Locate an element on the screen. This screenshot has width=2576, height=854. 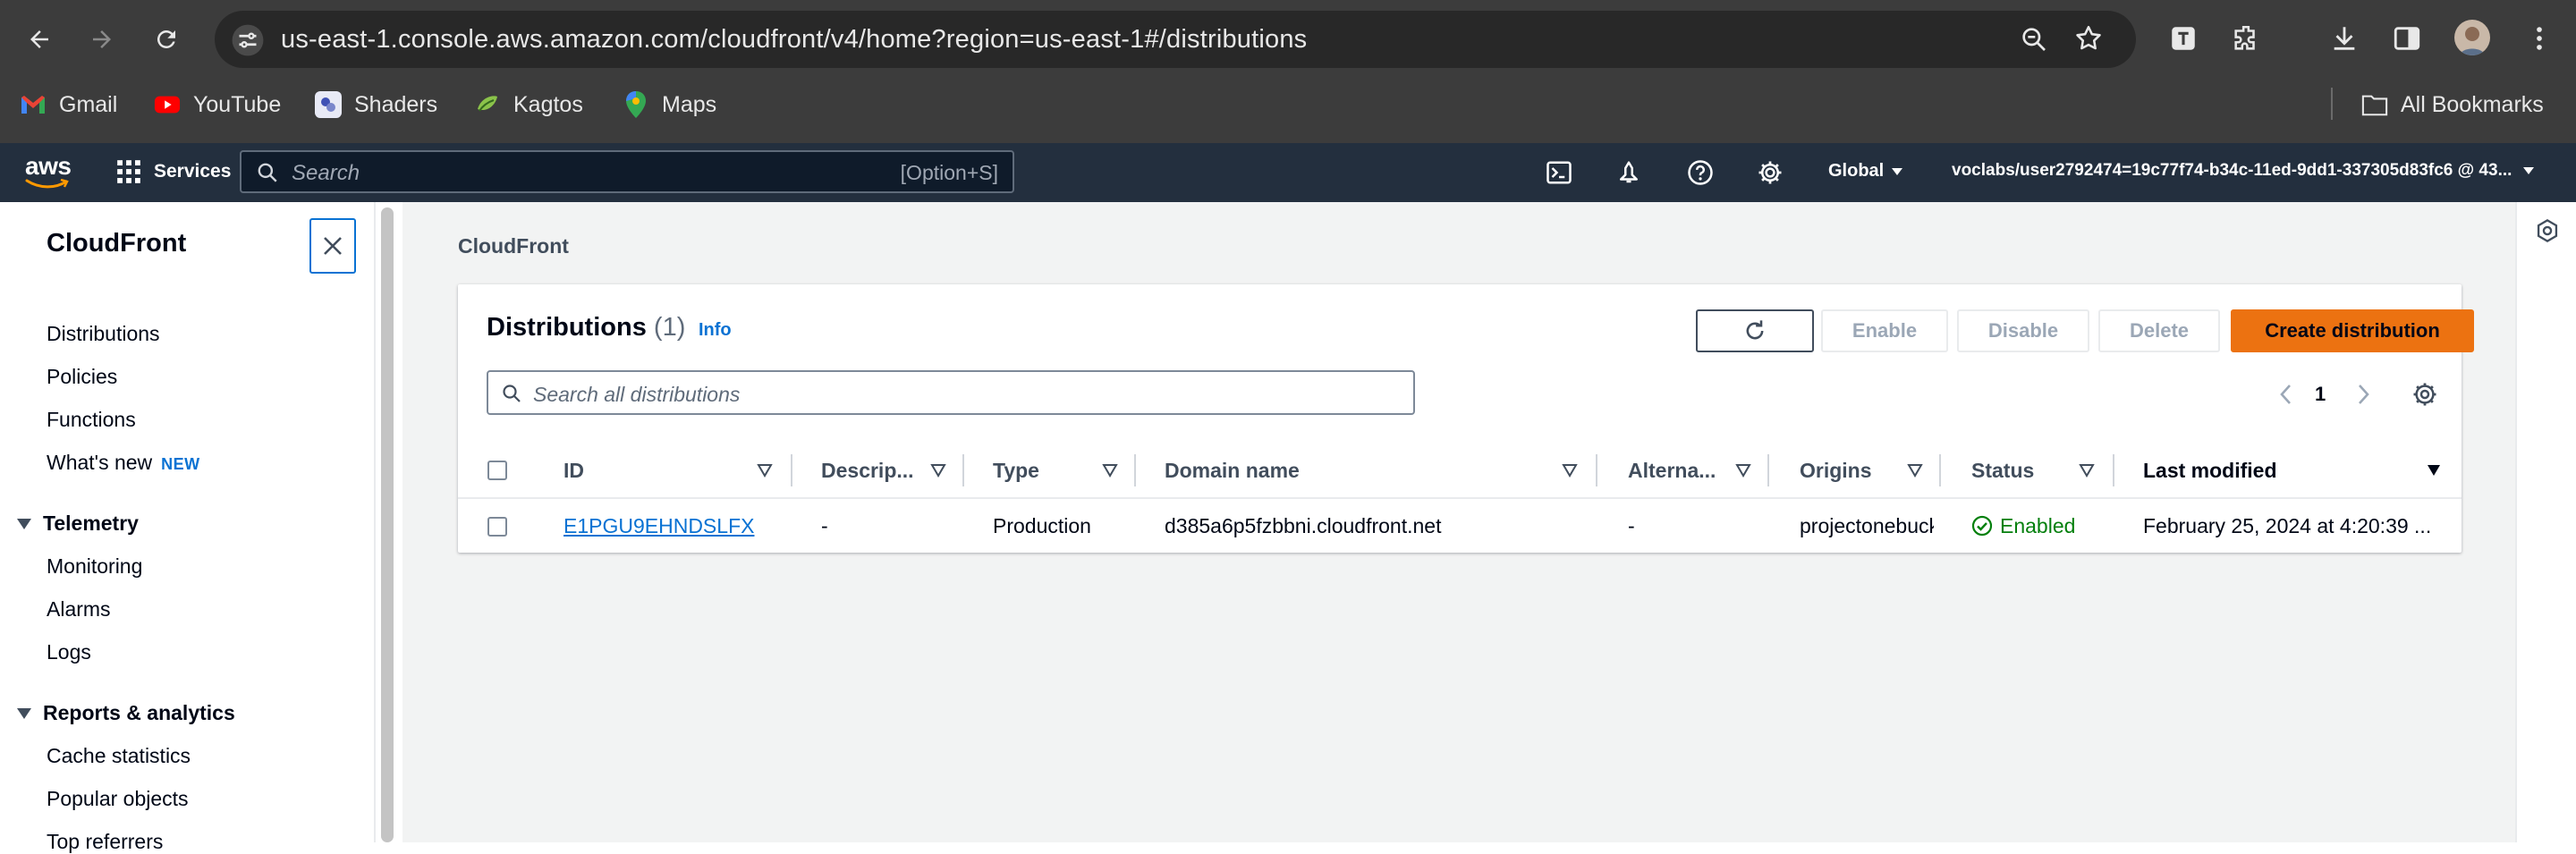
extension-t-icon is located at coordinates (2183, 39).